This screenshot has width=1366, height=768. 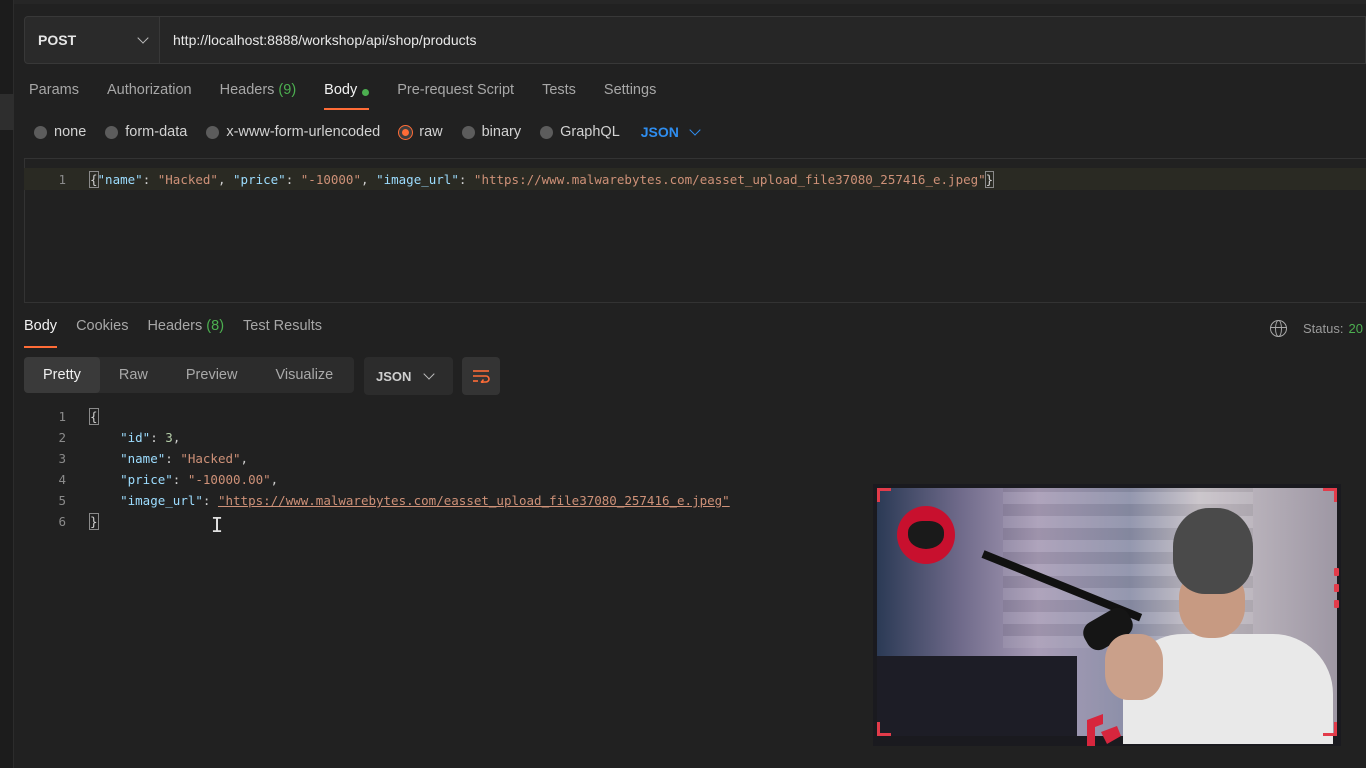 I want to click on body-format-label: JSON, so click(x=659, y=132).